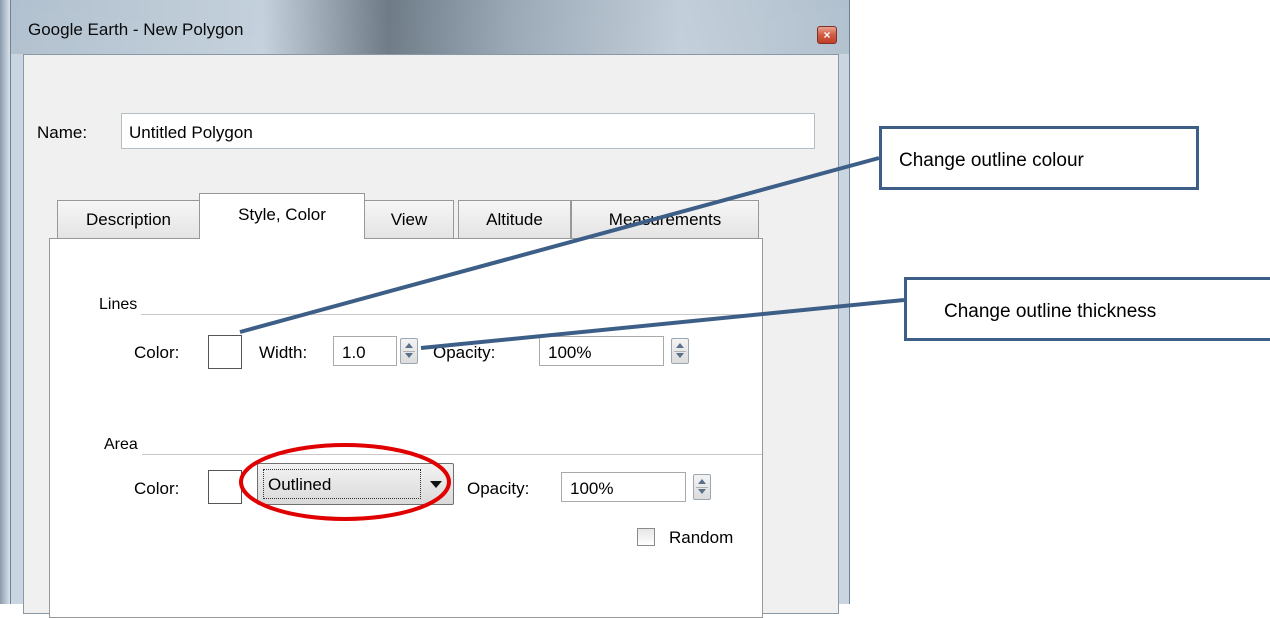 The height and width of the screenshot is (618, 1270). What do you see at coordinates (464, 352) in the screenshot?
I see `lines-opacity-label: Opacity:` at bounding box center [464, 352].